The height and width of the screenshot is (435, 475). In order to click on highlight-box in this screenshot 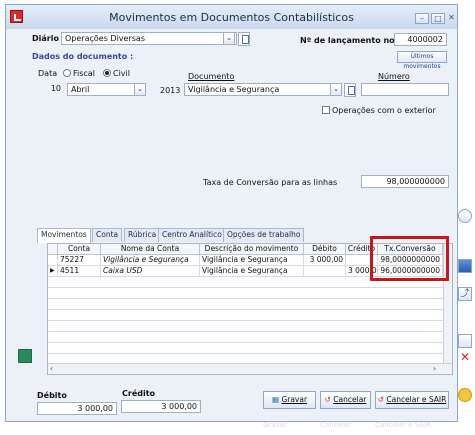, I will do `click(409, 258)`.